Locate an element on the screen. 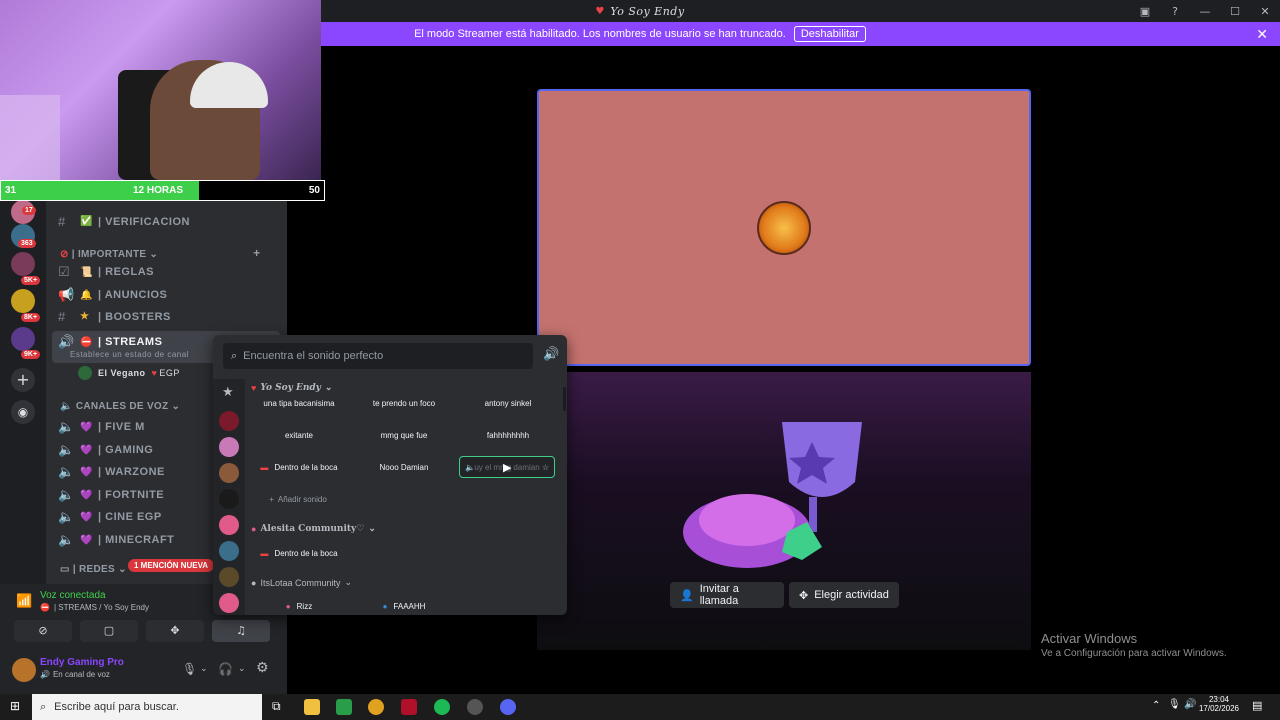  screen-share-icon: ▣ is located at coordinates (1145, 11).